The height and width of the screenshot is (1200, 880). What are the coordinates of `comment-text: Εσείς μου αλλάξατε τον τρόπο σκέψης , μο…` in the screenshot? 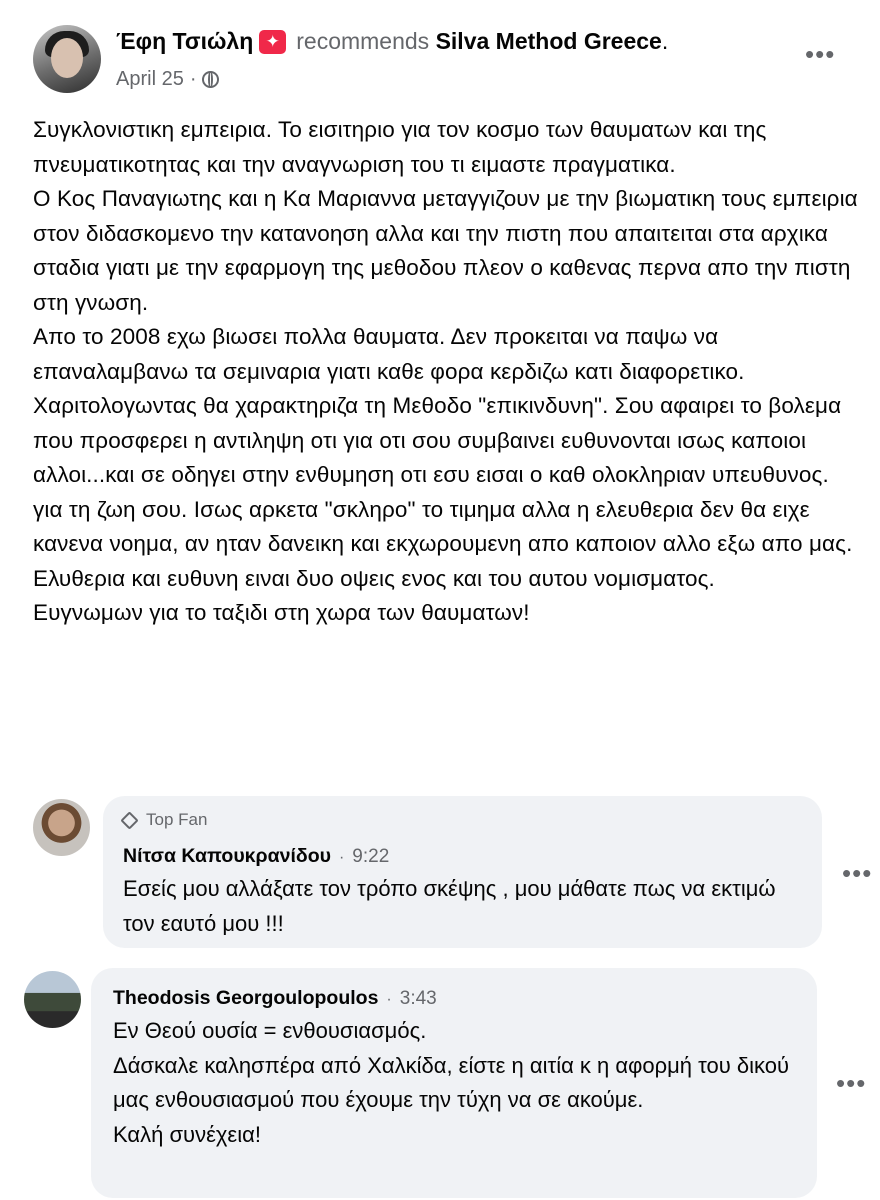 It's located at (463, 906).